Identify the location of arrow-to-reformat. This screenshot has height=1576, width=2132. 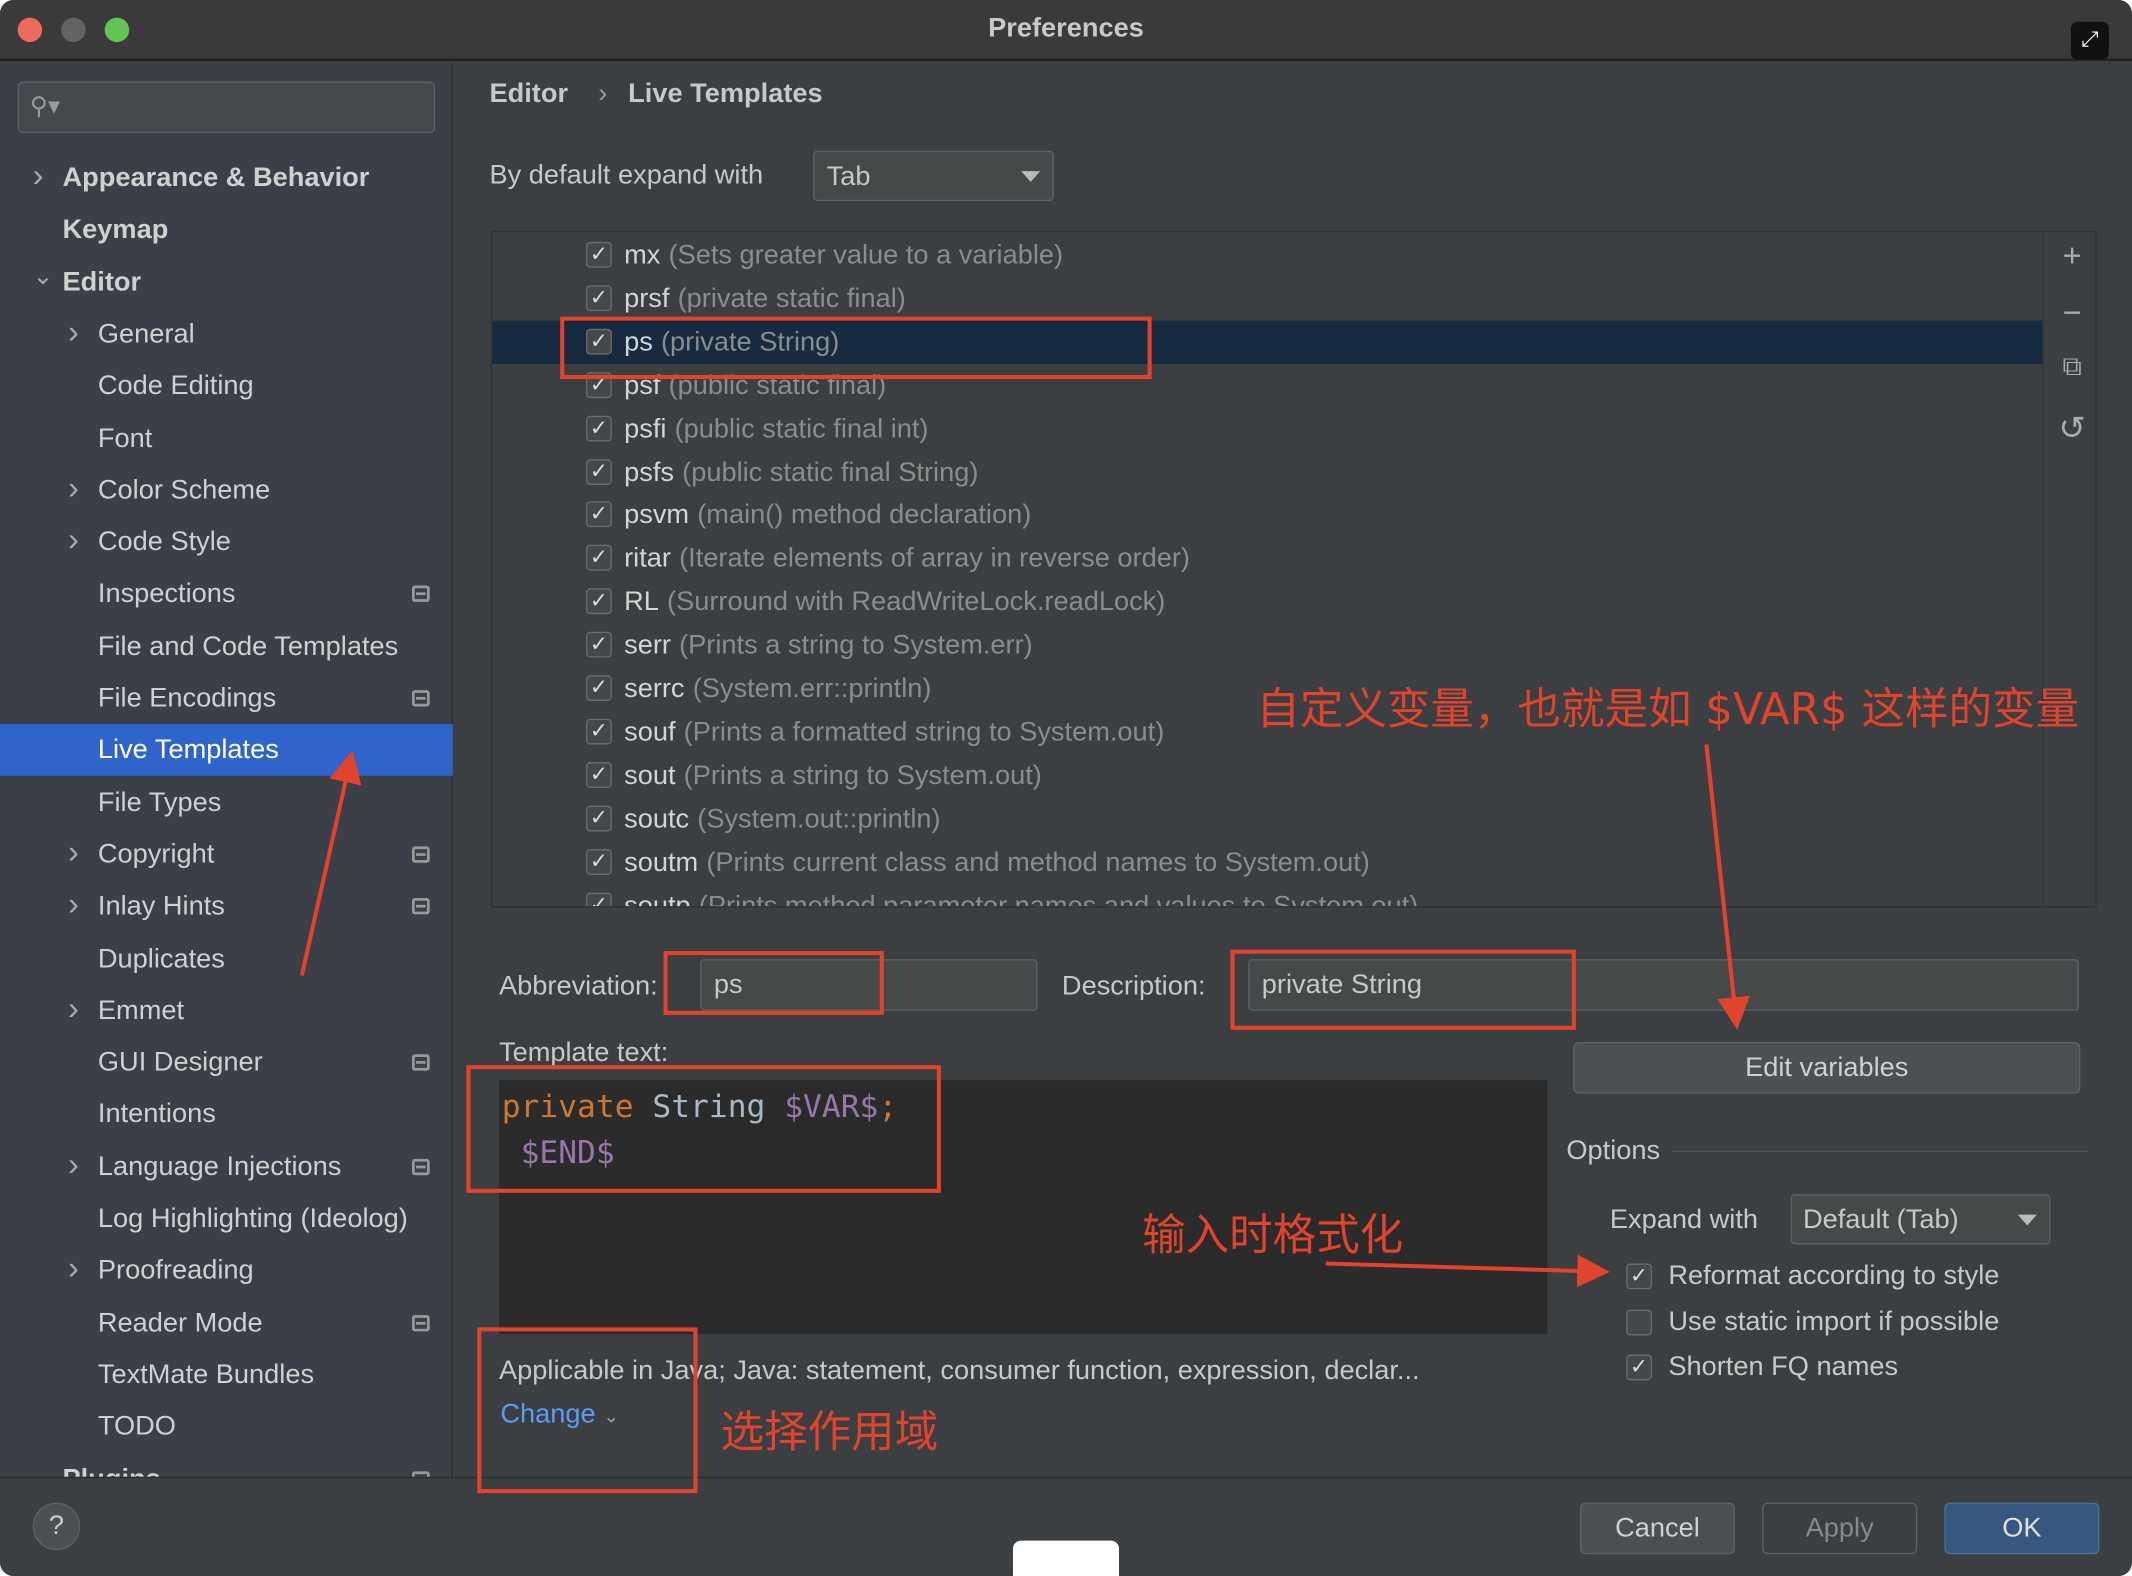
(1467, 1271).